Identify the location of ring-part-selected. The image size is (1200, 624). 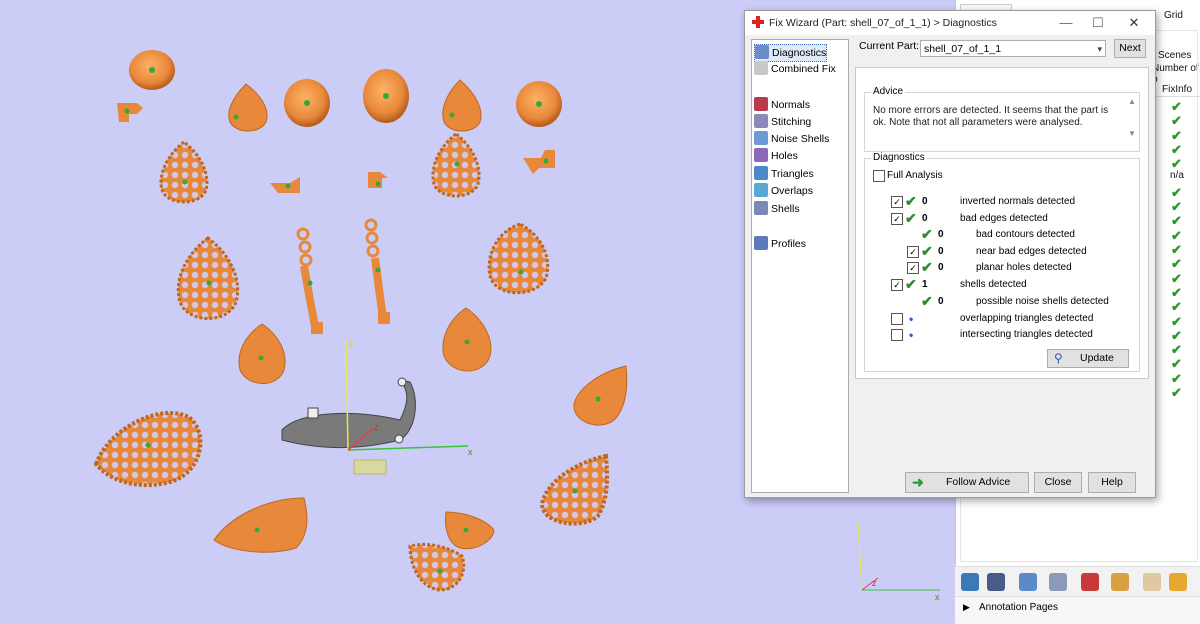
(348, 412).